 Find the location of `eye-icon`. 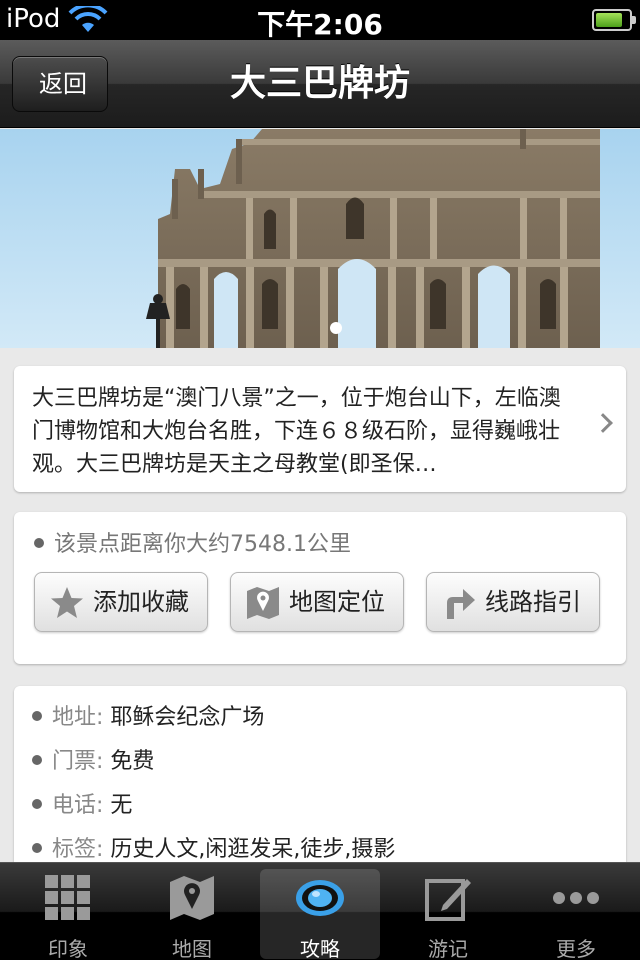

eye-icon is located at coordinates (320, 898).